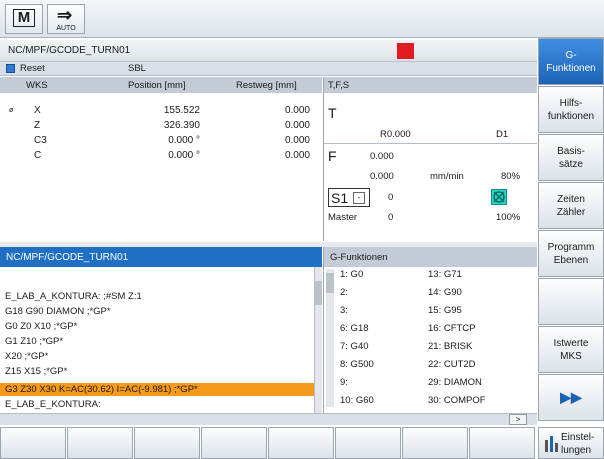  What do you see at coordinates (268, 51) in the screenshot?
I see `program-path-header: NC/MPF/GCODE_TURN01` at bounding box center [268, 51].